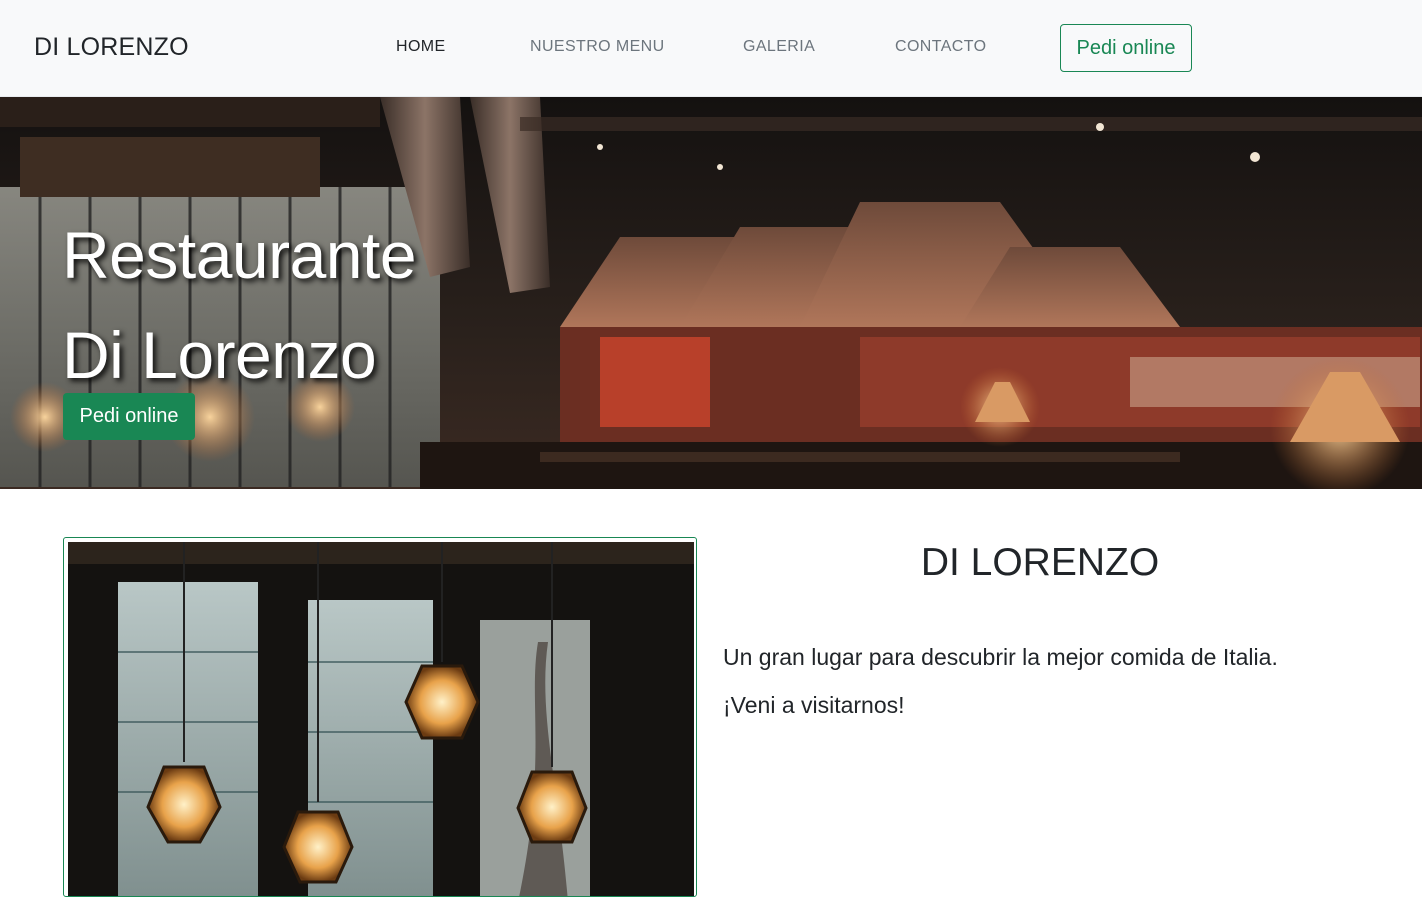  I want to click on brand-logo: DI LORENZO, so click(111, 47).